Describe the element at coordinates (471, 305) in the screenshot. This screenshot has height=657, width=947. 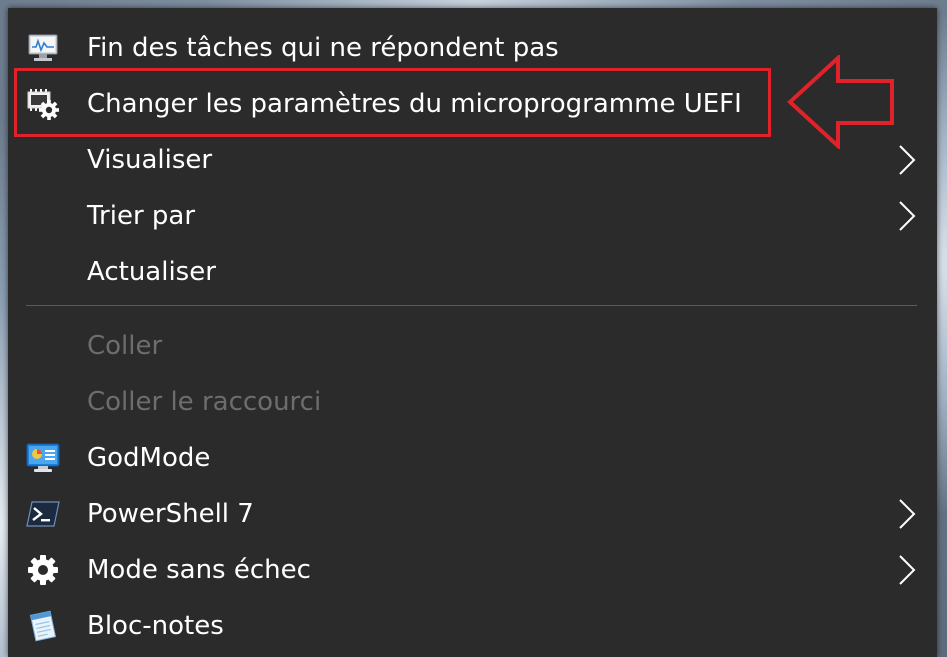
I see `menu-separator` at that location.